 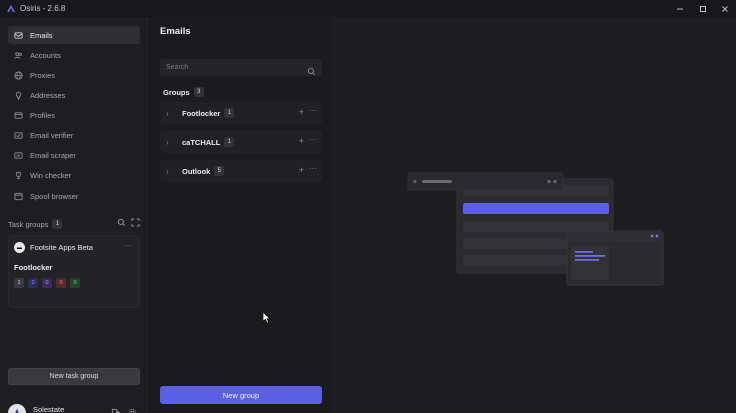 I want to click on sidebar-item-label: Addresses, so click(x=48, y=95).